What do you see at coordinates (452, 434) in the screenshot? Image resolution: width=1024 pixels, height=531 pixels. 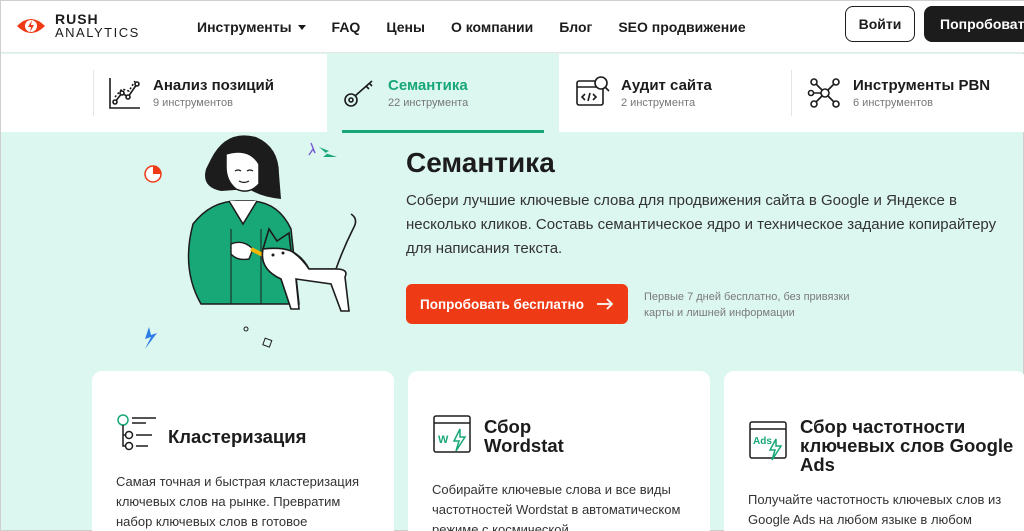 I see `wordstat-icon: W` at bounding box center [452, 434].